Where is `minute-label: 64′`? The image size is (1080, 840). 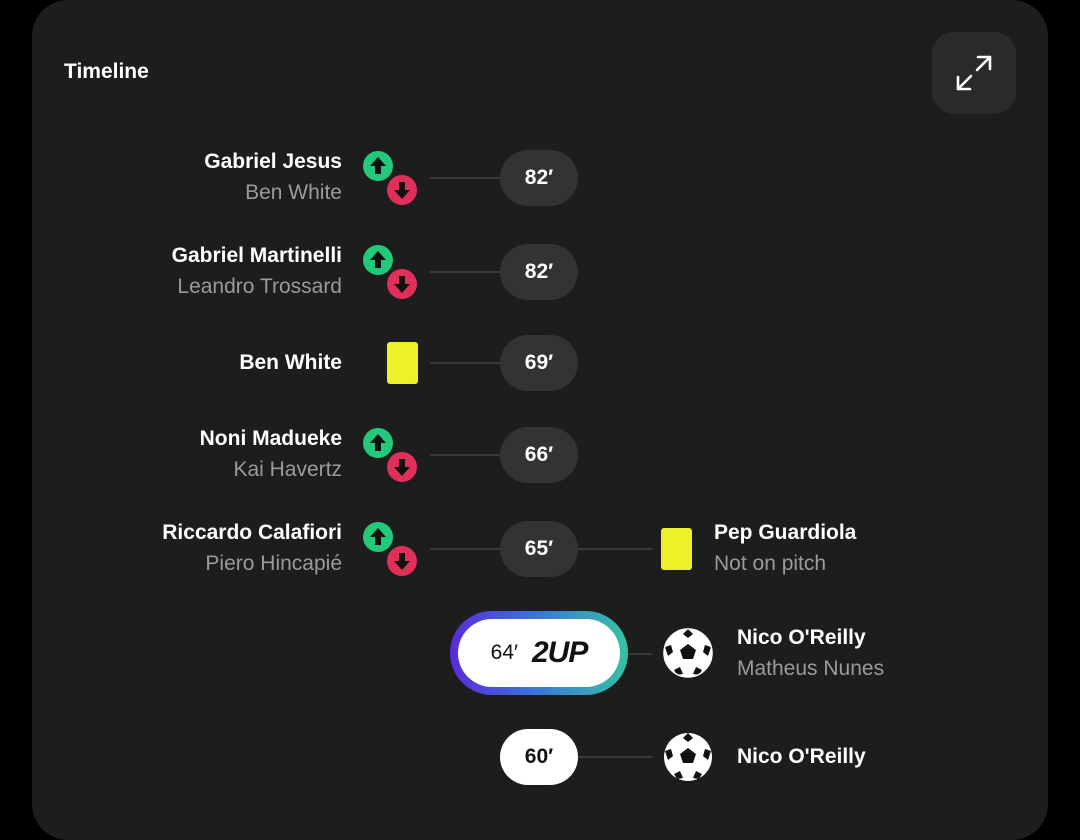
minute-label: 64′ is located at coordinates (504, 652).